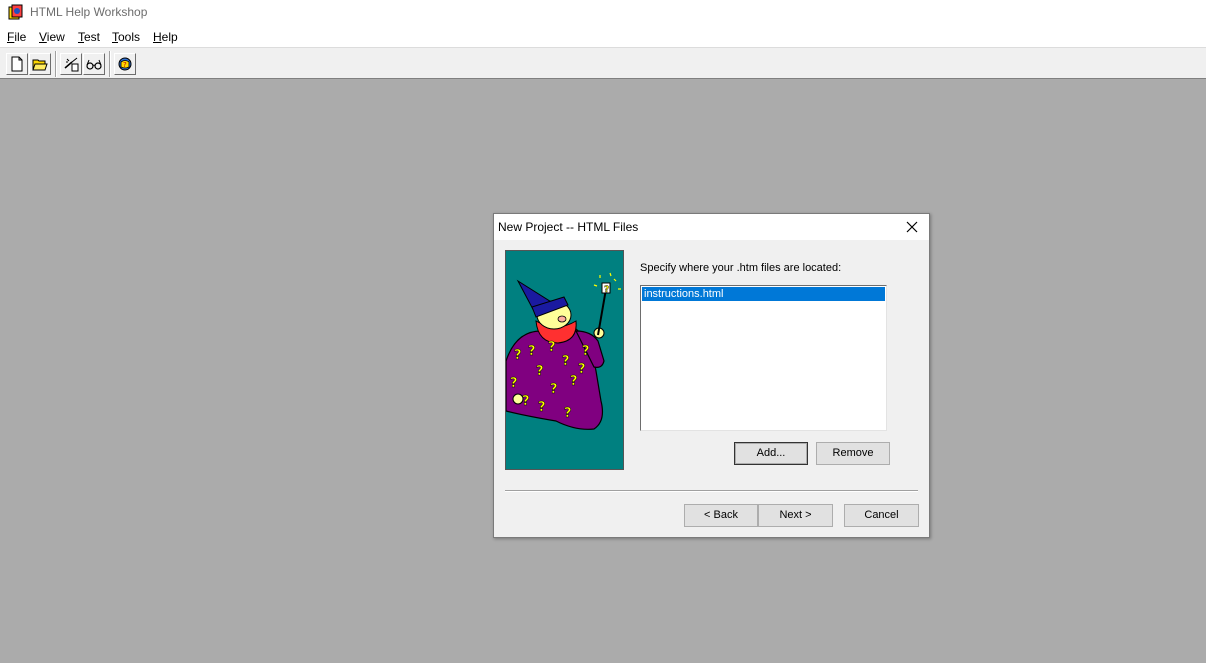 This screenshot has height=663, width=1206. I want to click on dialog-titlebar: New Project -- HTML Files, so click(711, 227).